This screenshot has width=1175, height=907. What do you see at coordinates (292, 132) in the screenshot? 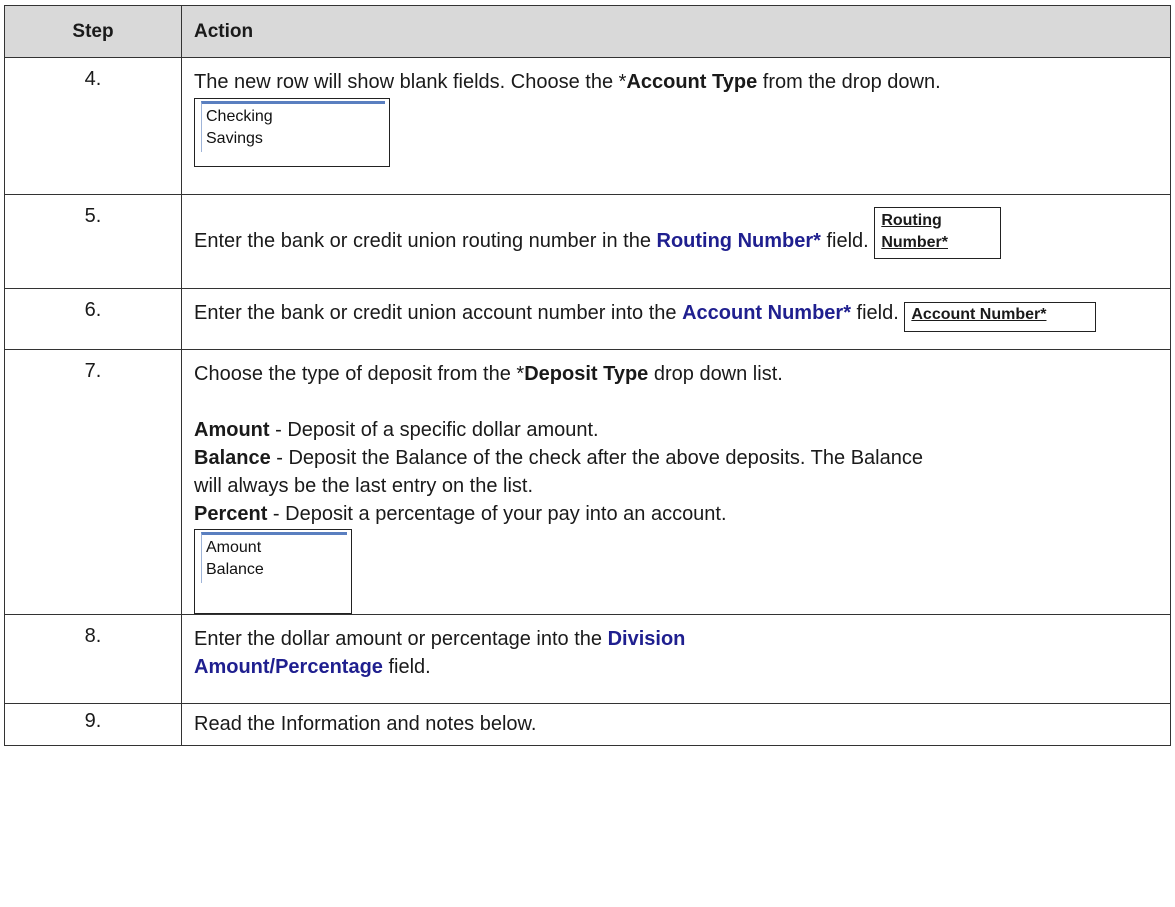
I see `account-type-listbox-screenshot: Checking Savings` at bounding box center [292, 132].